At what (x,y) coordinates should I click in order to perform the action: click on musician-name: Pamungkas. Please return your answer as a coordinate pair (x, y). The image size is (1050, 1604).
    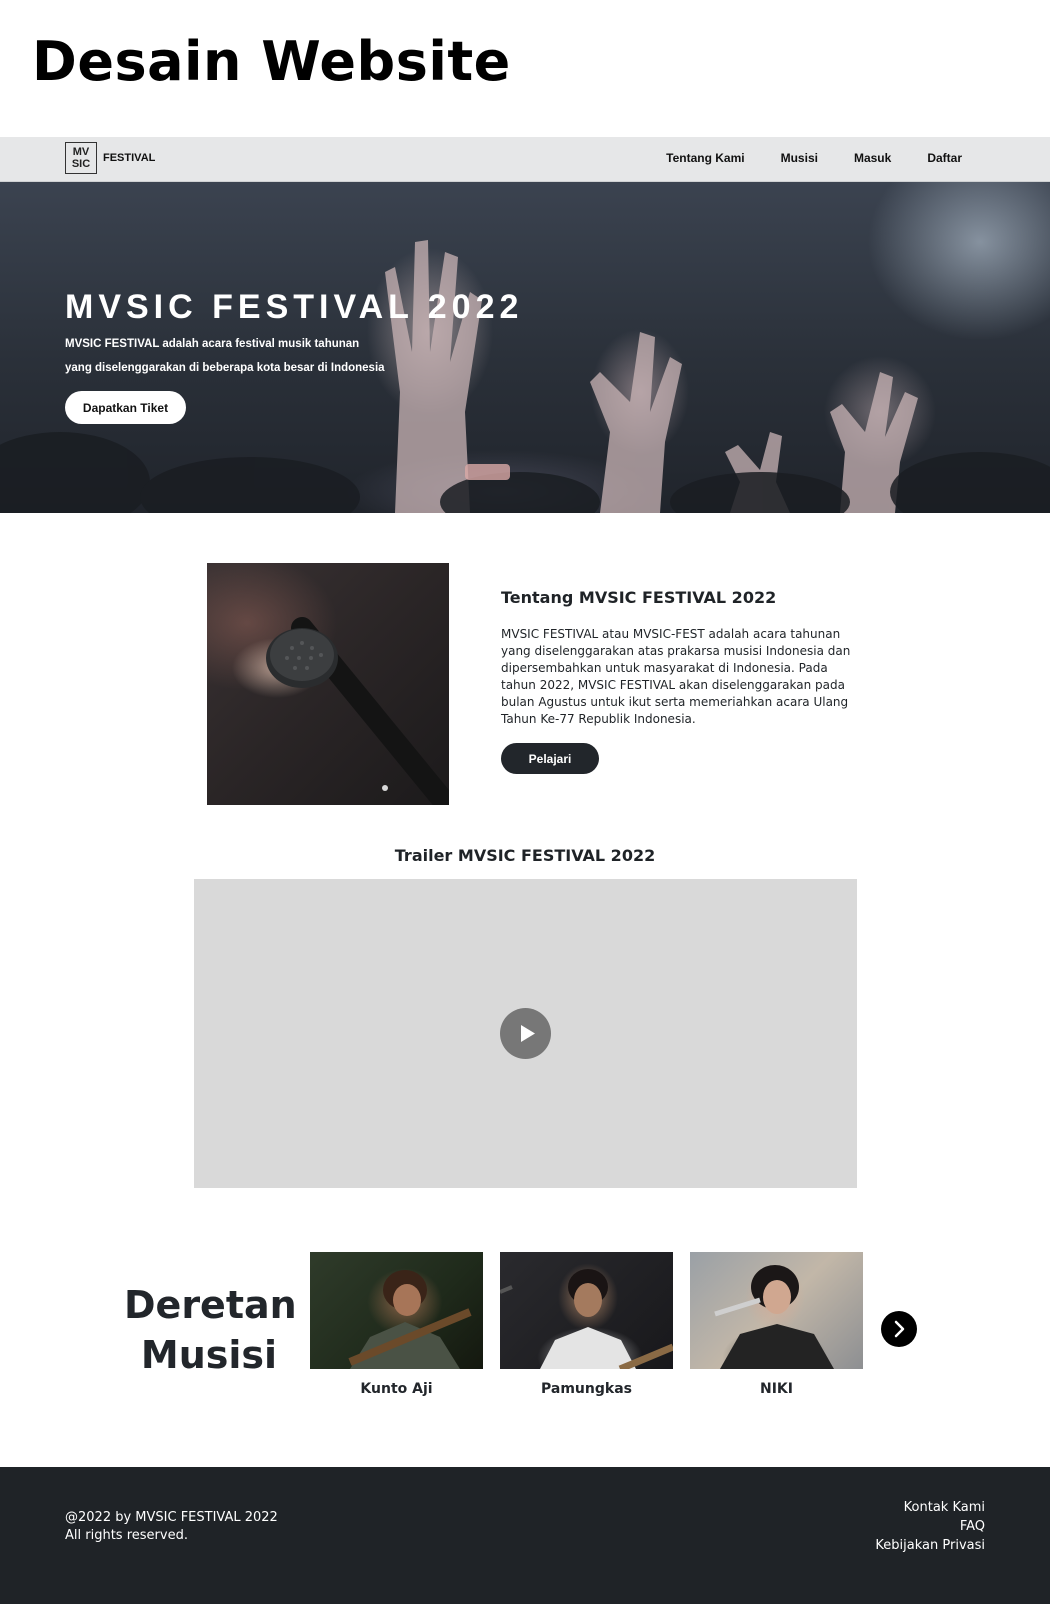
    Looking at the image, I should click on (586, 1389).